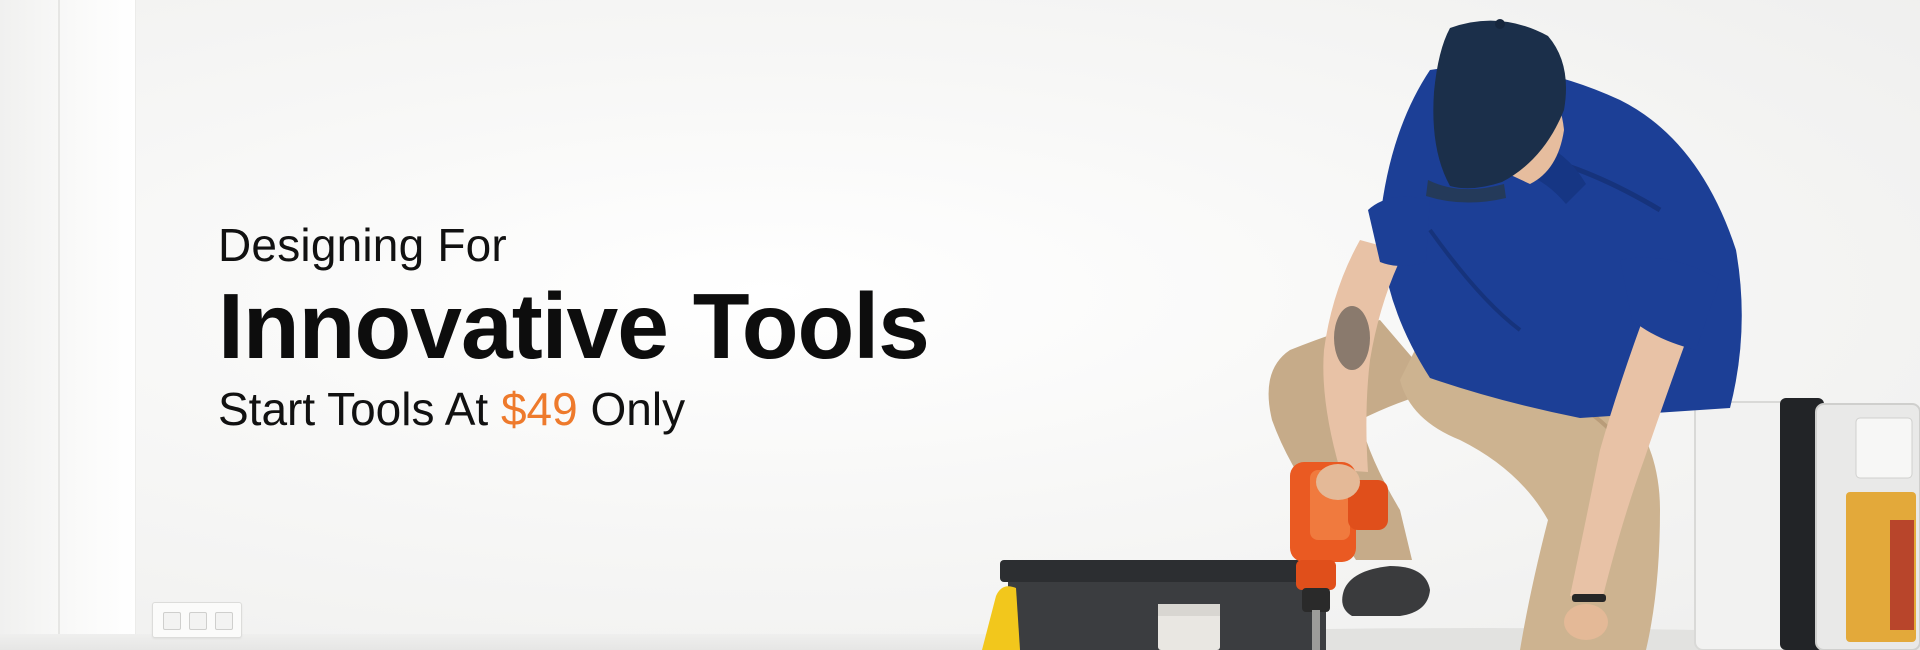 This screenshot has height=650, width=1920. What do you see at coordinates (1586, 622) in the screenshot?
I see `right-hand` at bounding box center [1586, 622].